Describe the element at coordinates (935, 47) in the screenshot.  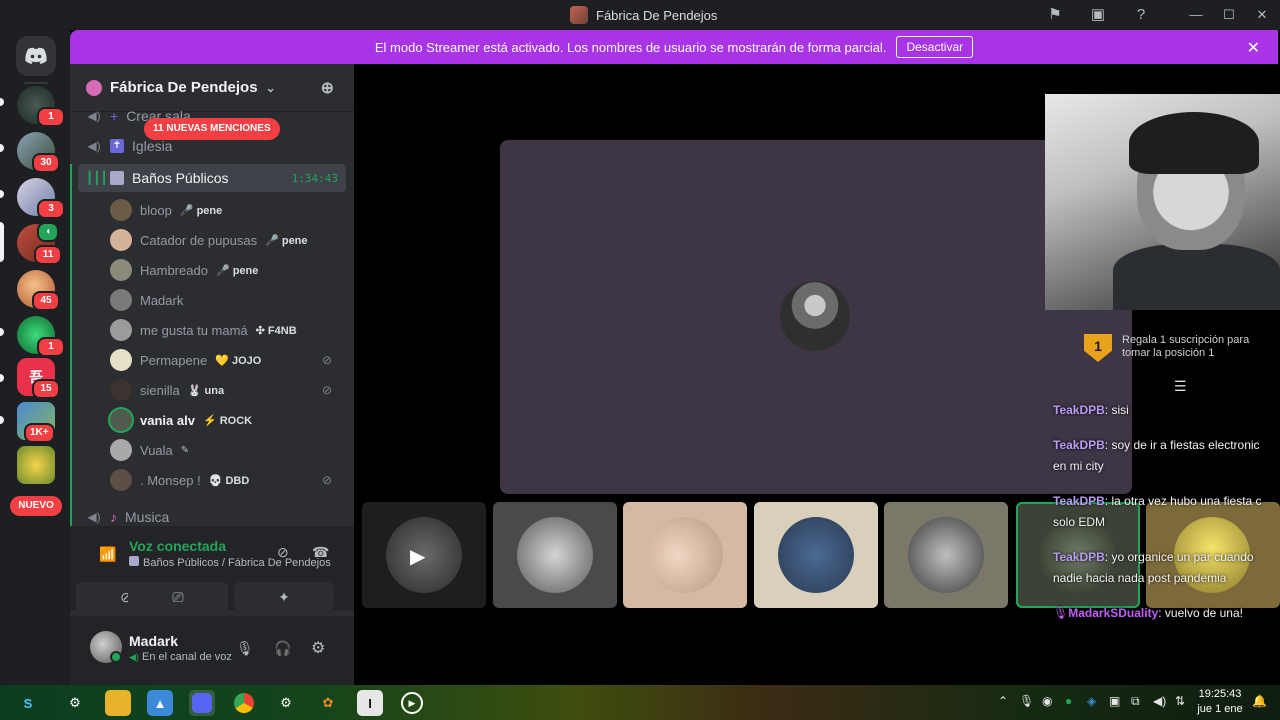
I see `disable-streamer-button: Desactivar` at that location.